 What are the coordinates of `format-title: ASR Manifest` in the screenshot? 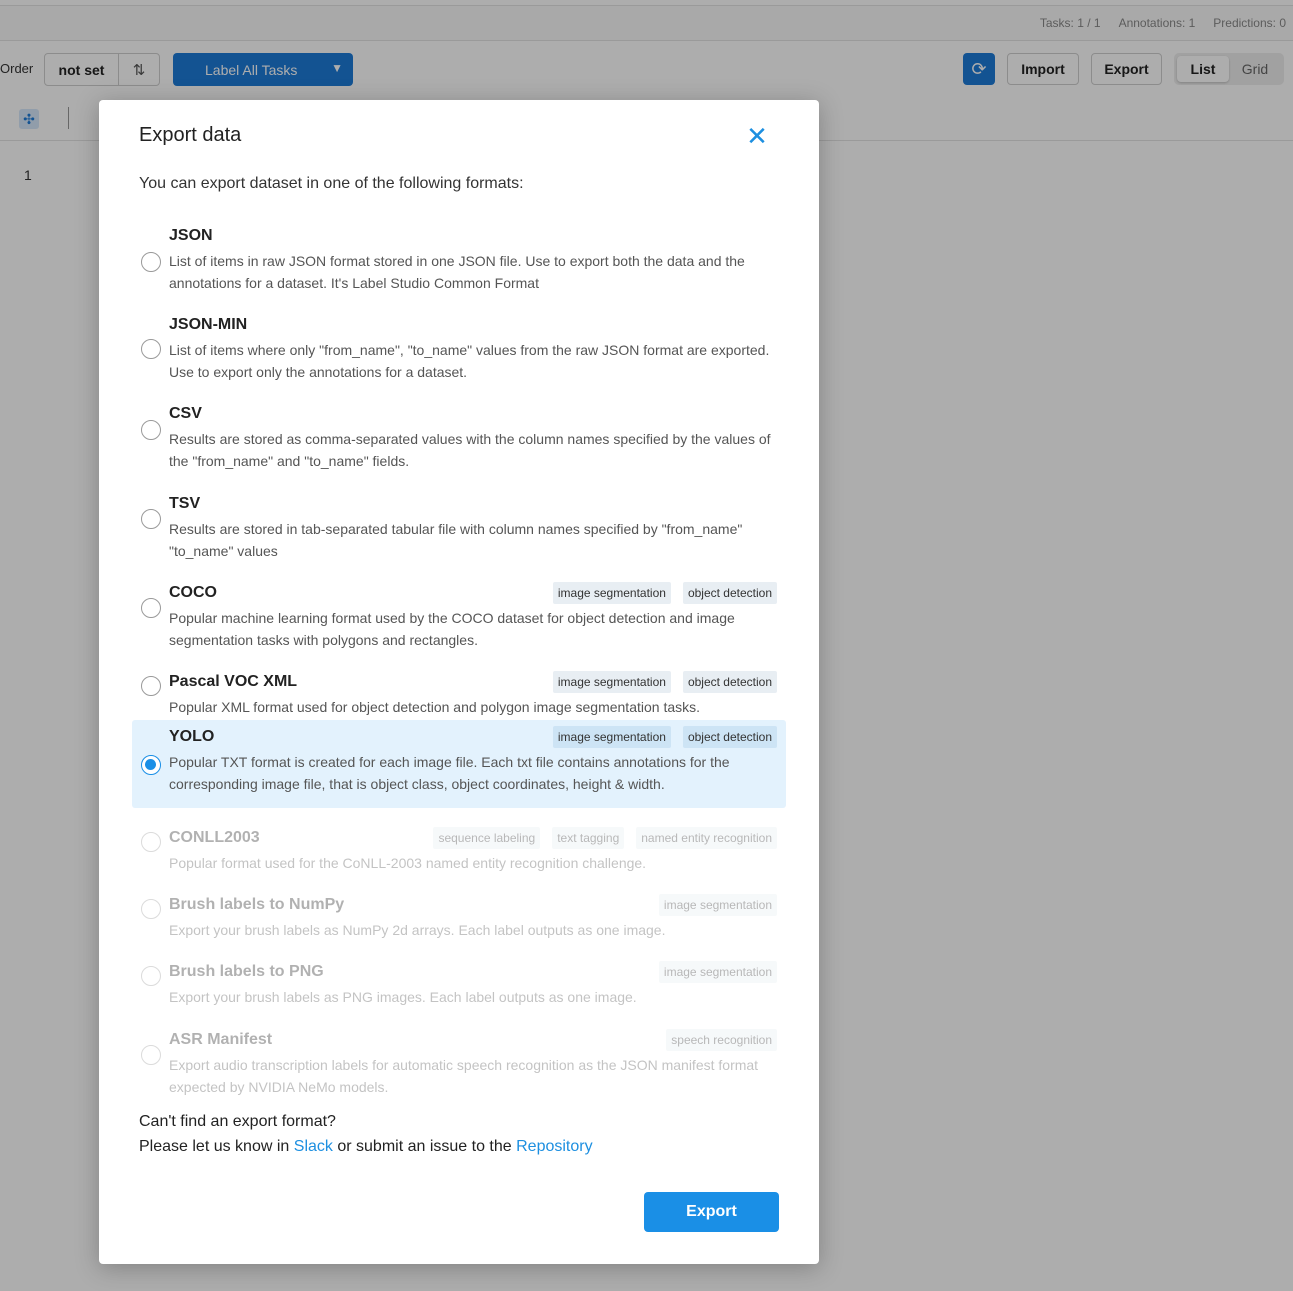 It's located at (221, 1039).